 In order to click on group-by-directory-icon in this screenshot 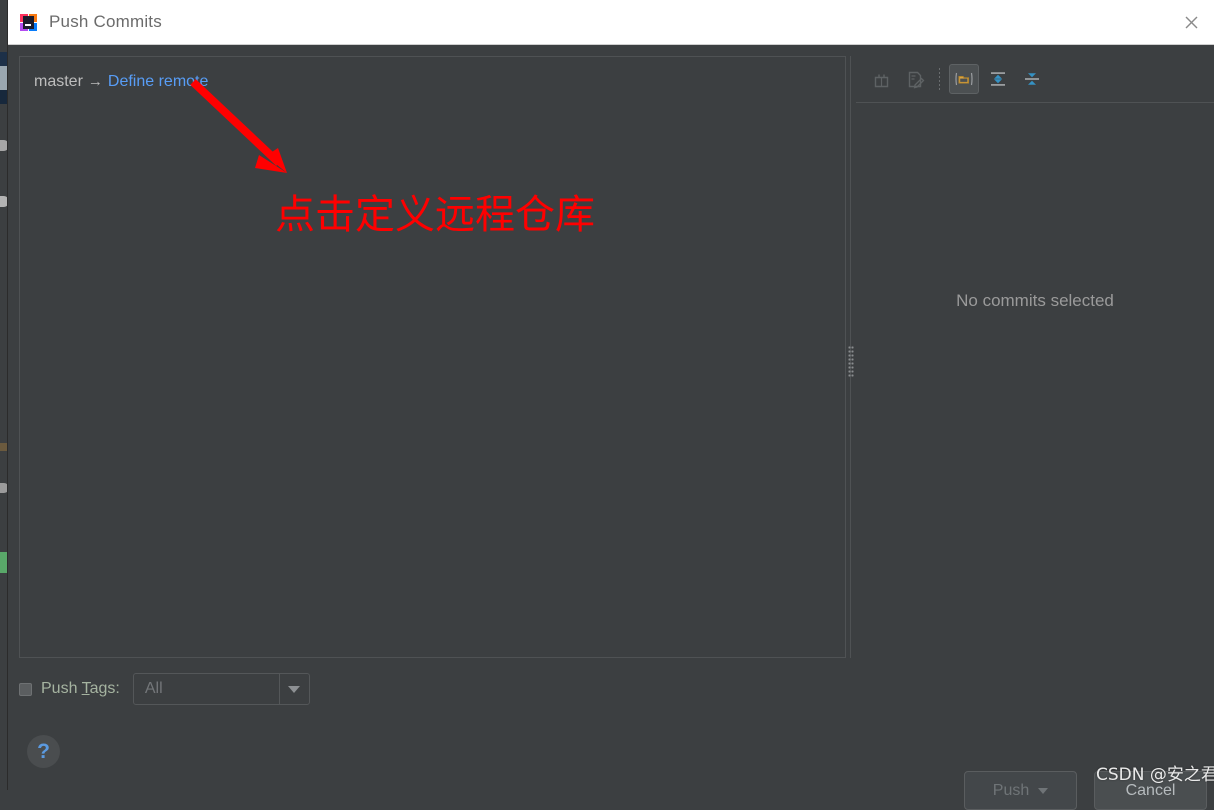, I will do `click(964, 79)`.